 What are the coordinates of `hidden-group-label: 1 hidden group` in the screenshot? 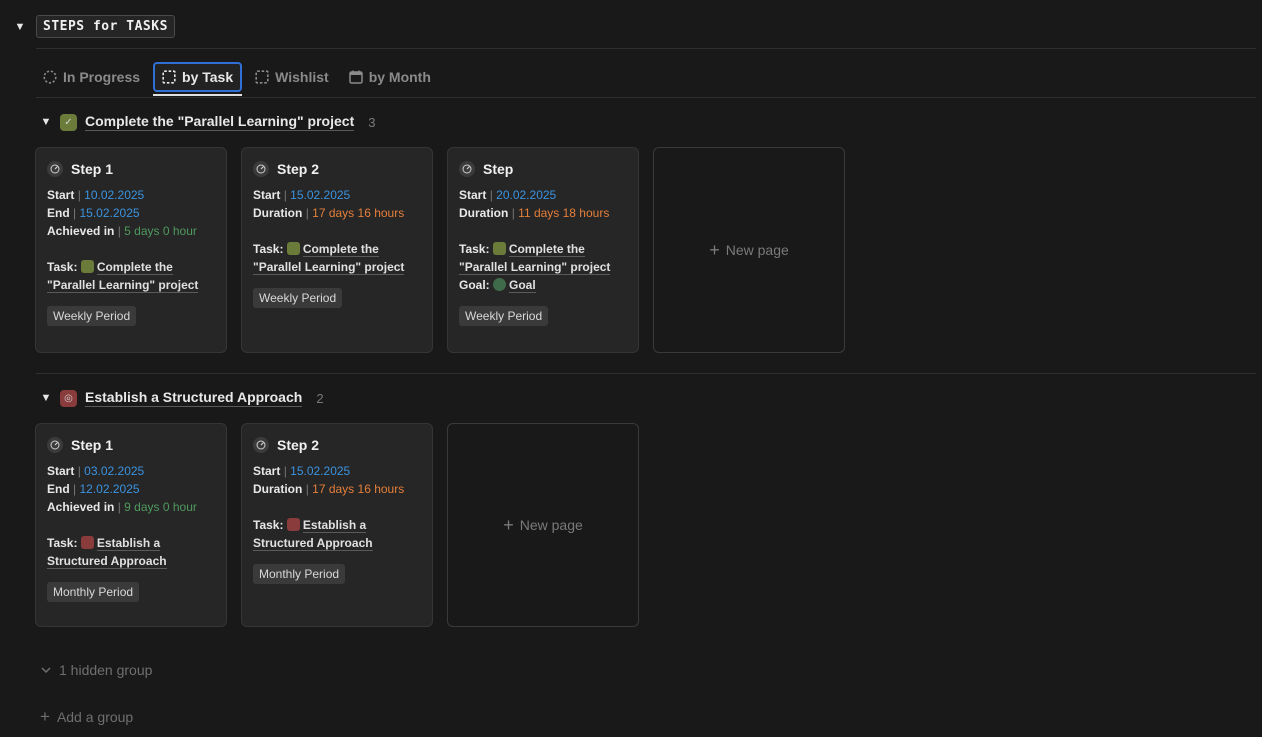 It's located at (106, 670).